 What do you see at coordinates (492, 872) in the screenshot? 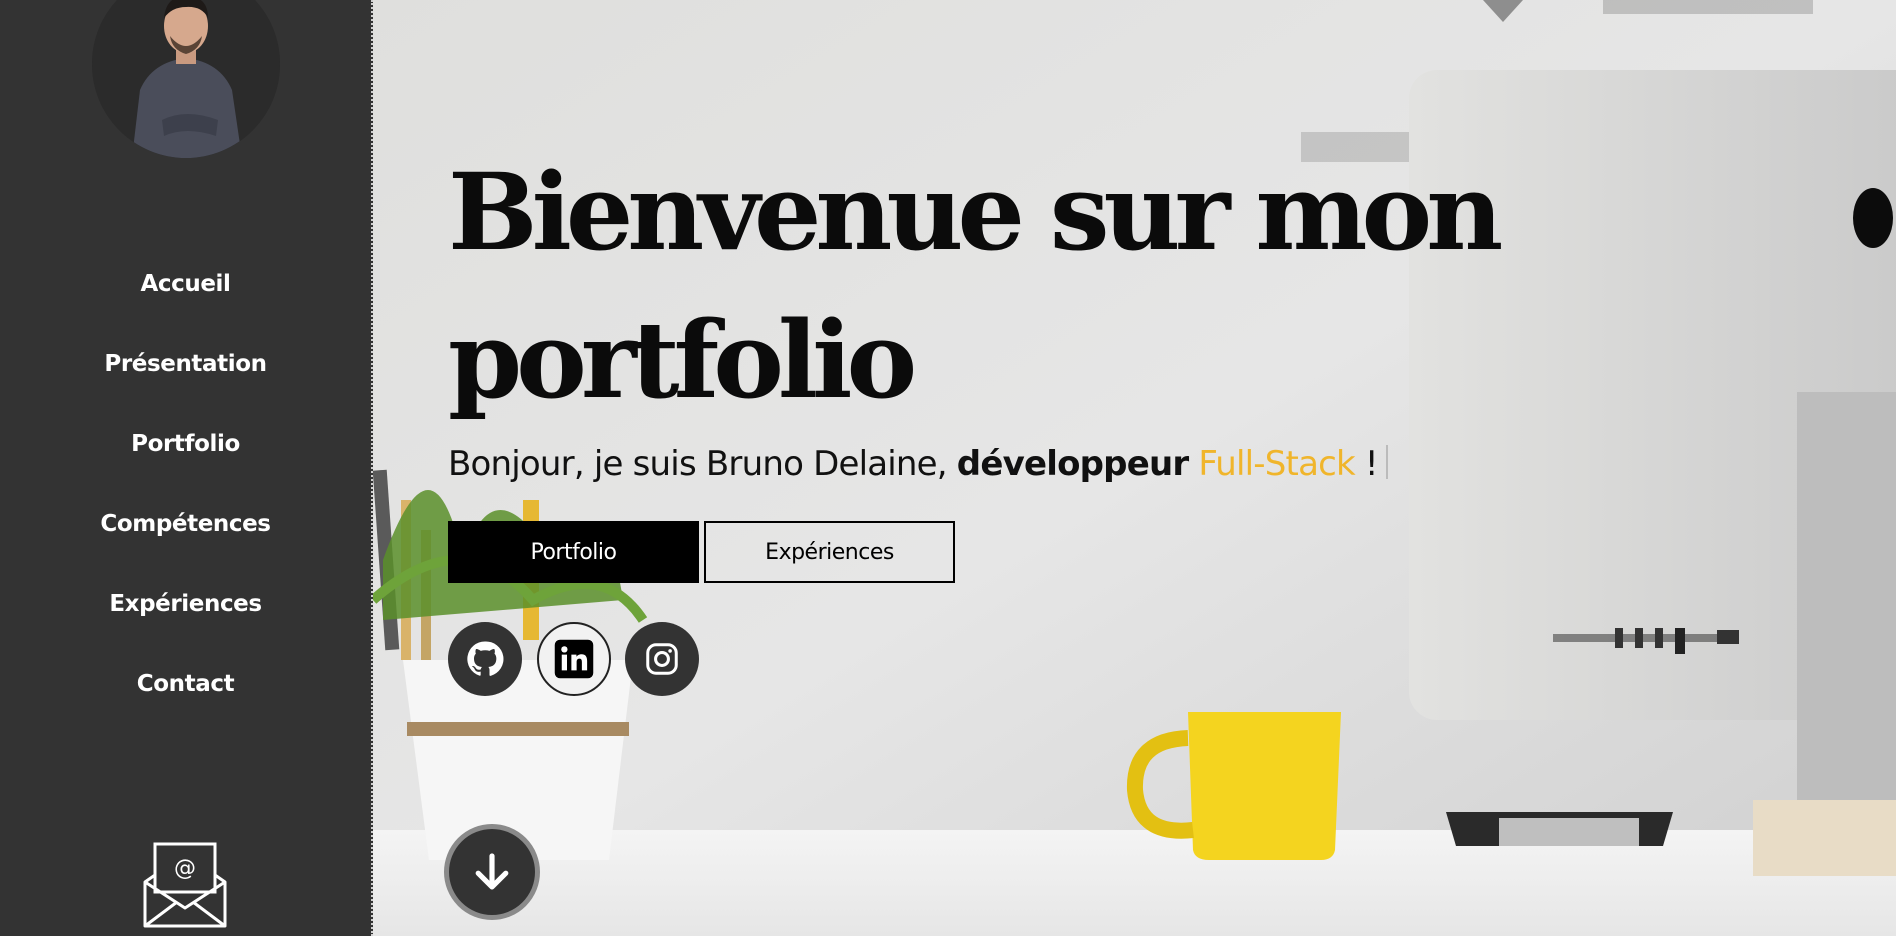
I see `arrow-down-icon` at bounding box center [492, 872].